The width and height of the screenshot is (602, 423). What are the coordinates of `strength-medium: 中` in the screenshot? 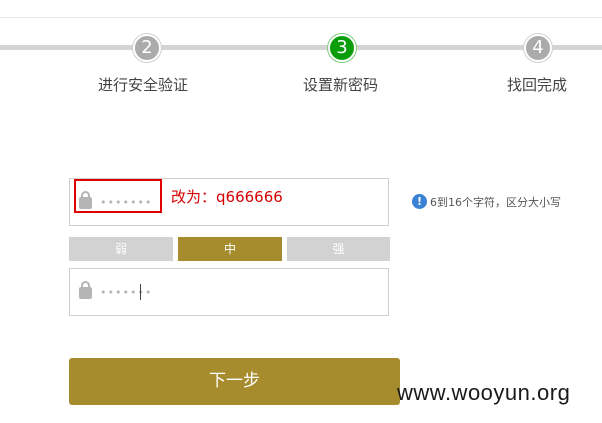 It's located at (230, 249).